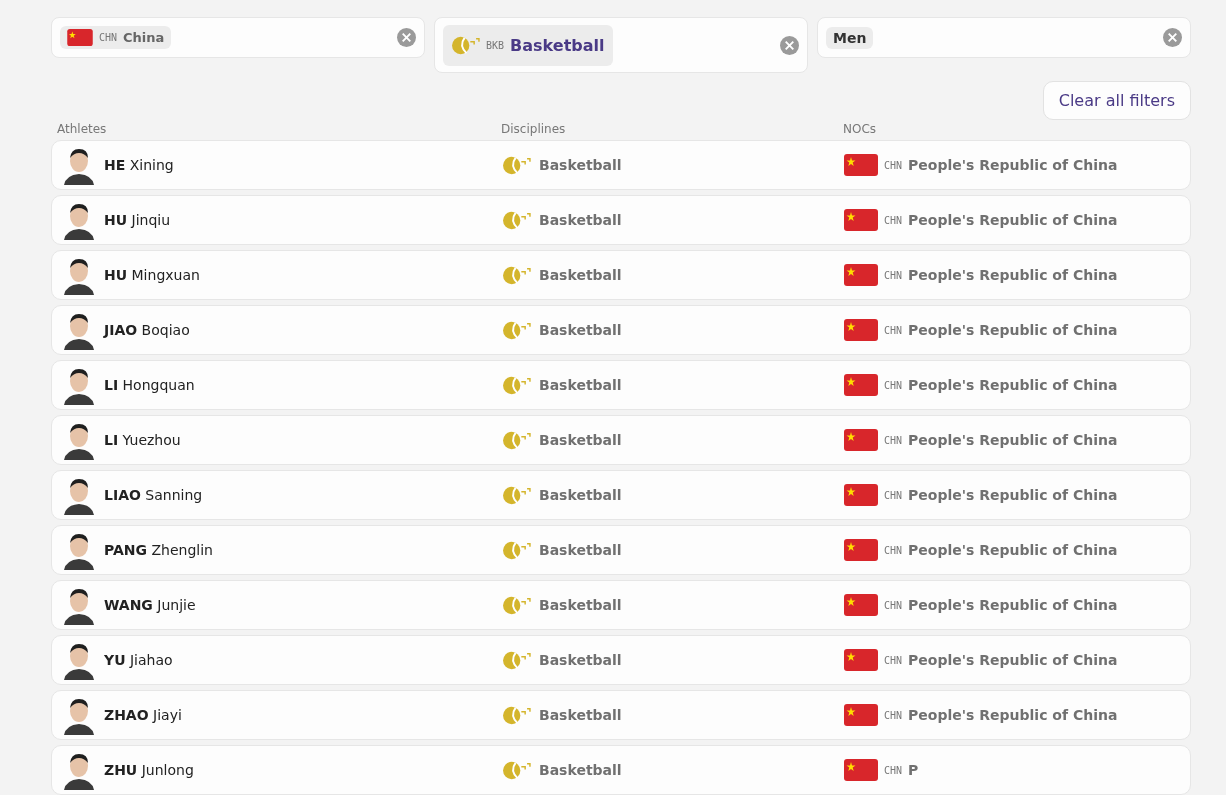  I want to click on athlete-row: LI Yuezhou Basketball CHN People's Republic of China, so click(621, 440).